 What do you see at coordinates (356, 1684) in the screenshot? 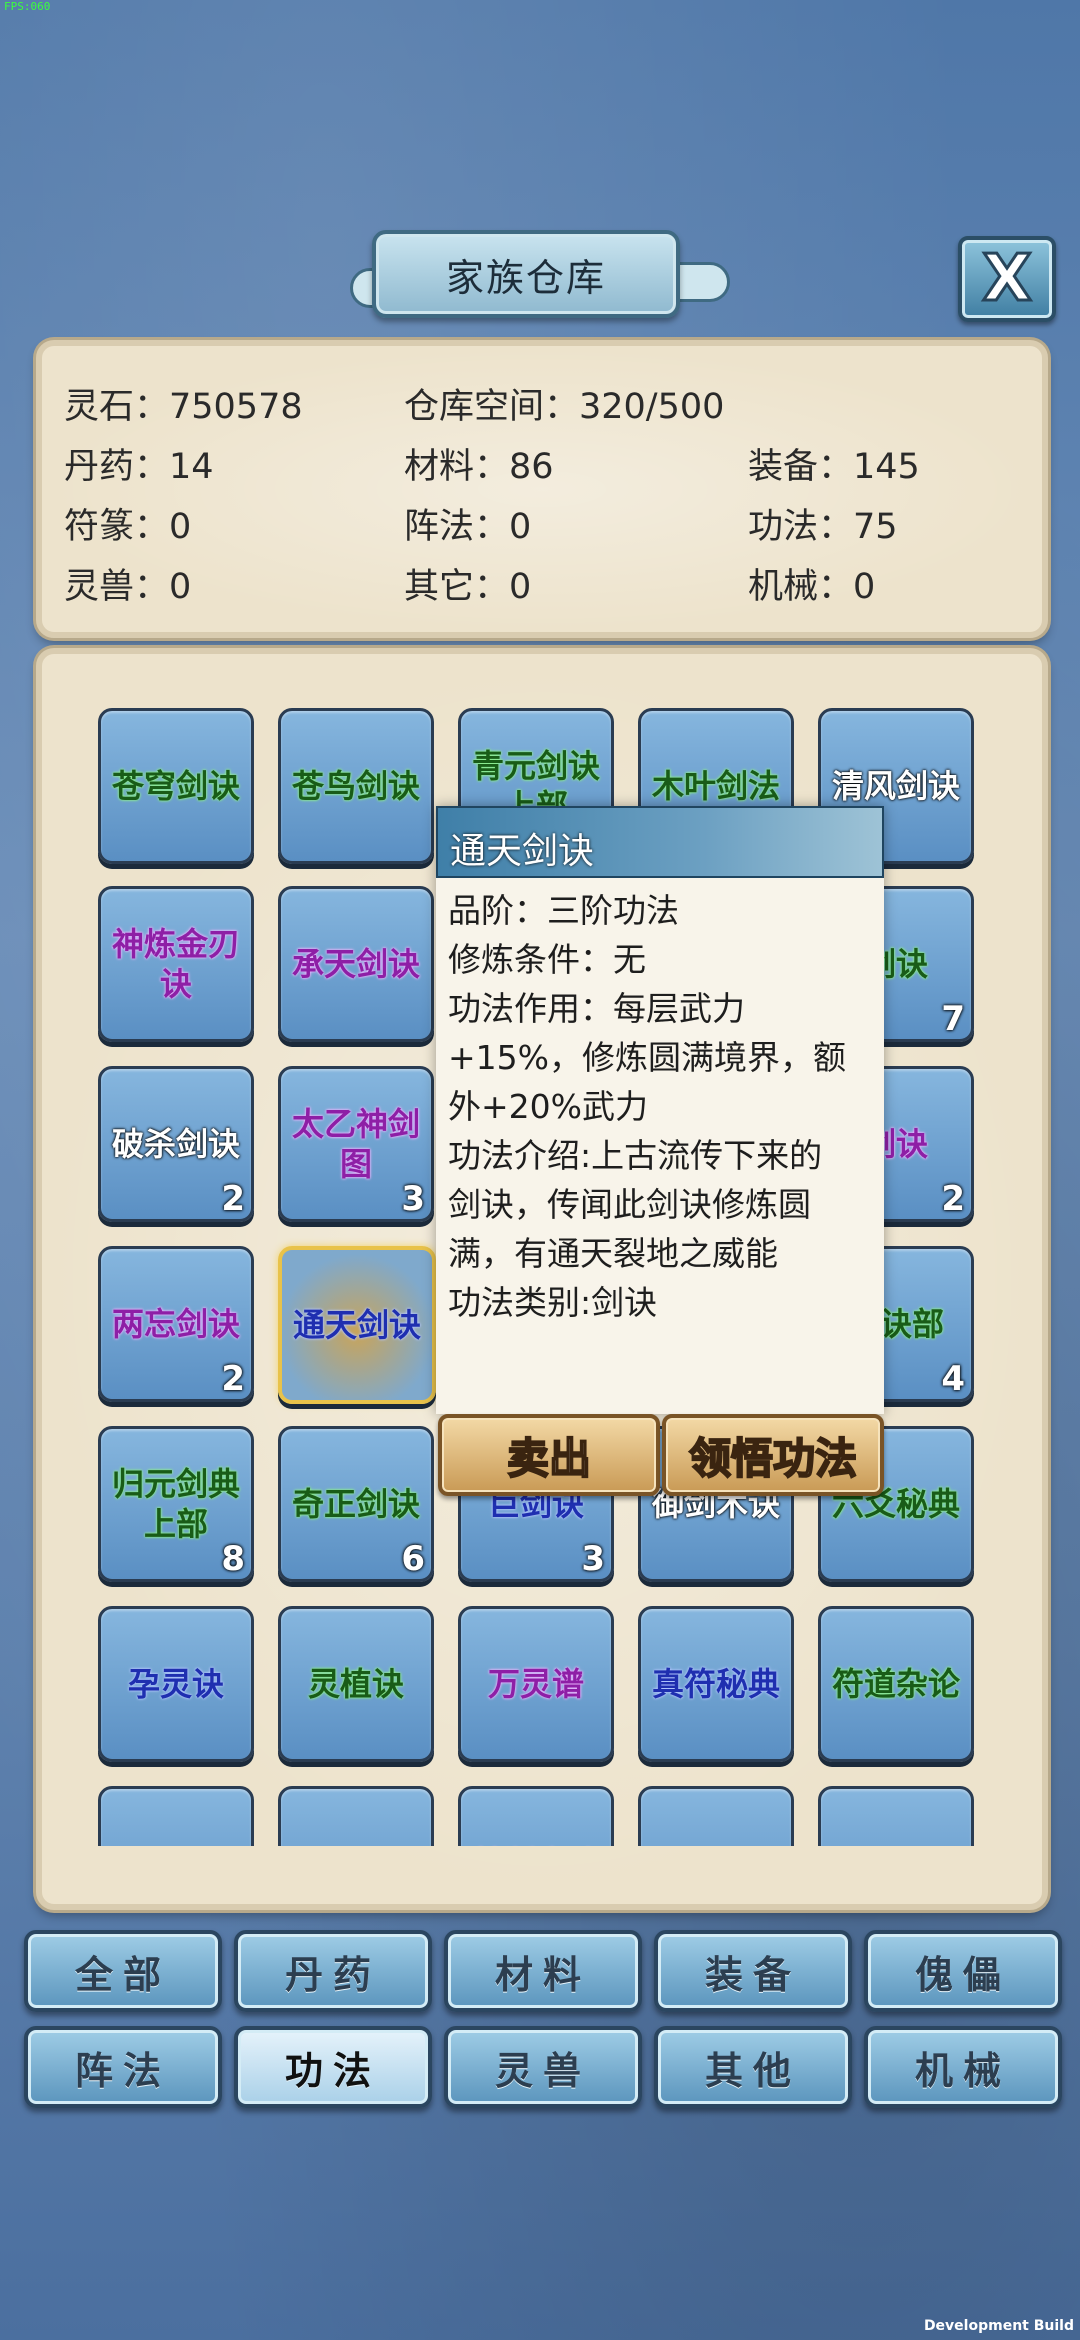
I see `item-slot: 灵植诀` at bounding box center [356, 1684].